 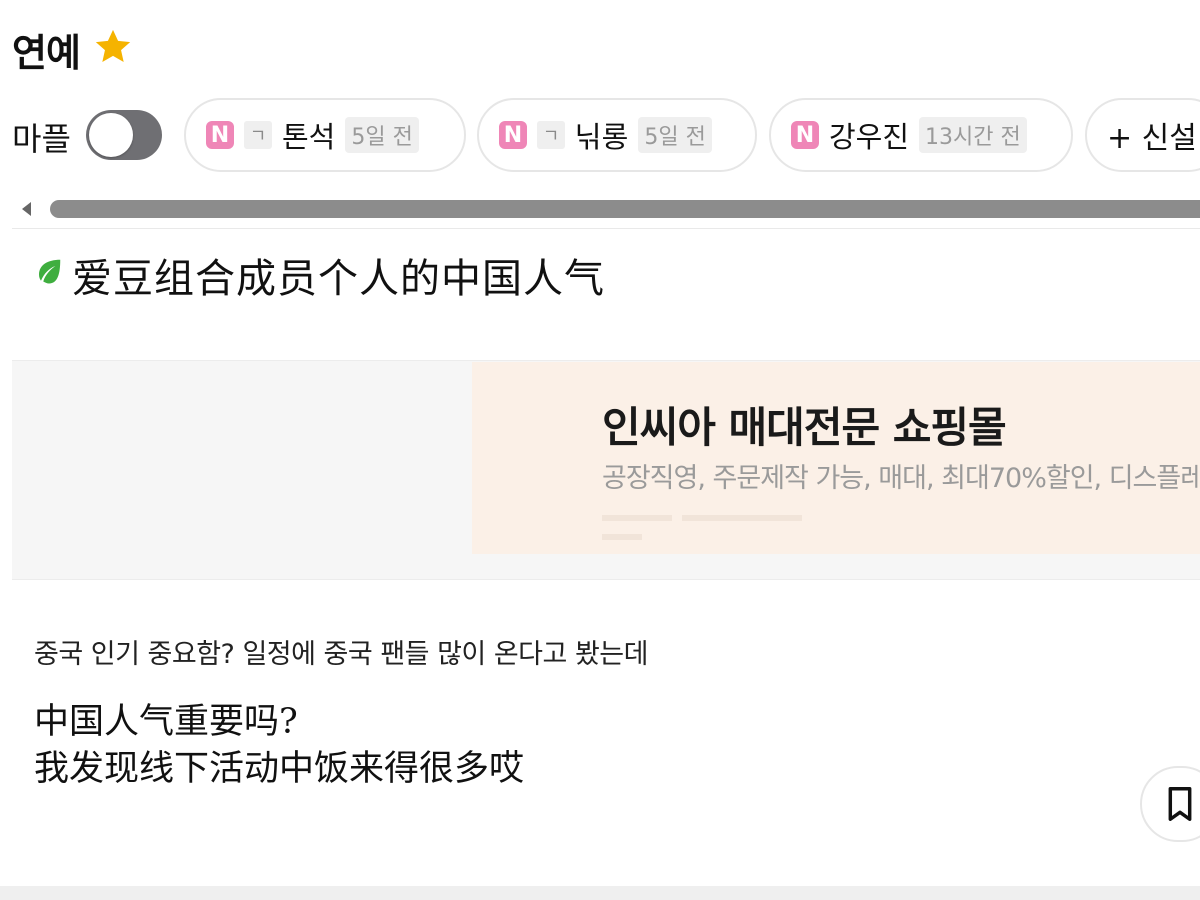 I want to click on divider, so click(x=606, y=228).